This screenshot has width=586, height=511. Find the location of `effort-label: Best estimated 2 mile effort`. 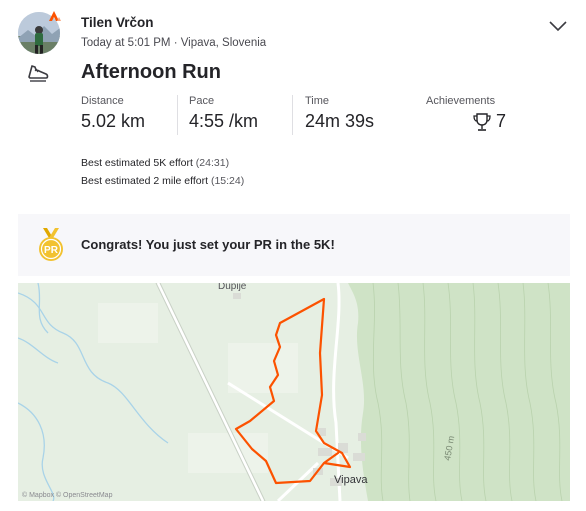

effort-label: Best estimated 2 mile effort is located at coordinates (145, 181).